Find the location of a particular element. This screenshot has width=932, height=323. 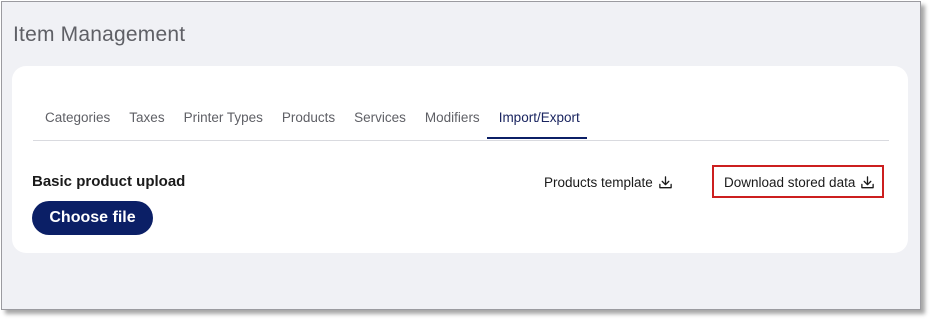

tab-products: Products is located at coordinates (306, 118).